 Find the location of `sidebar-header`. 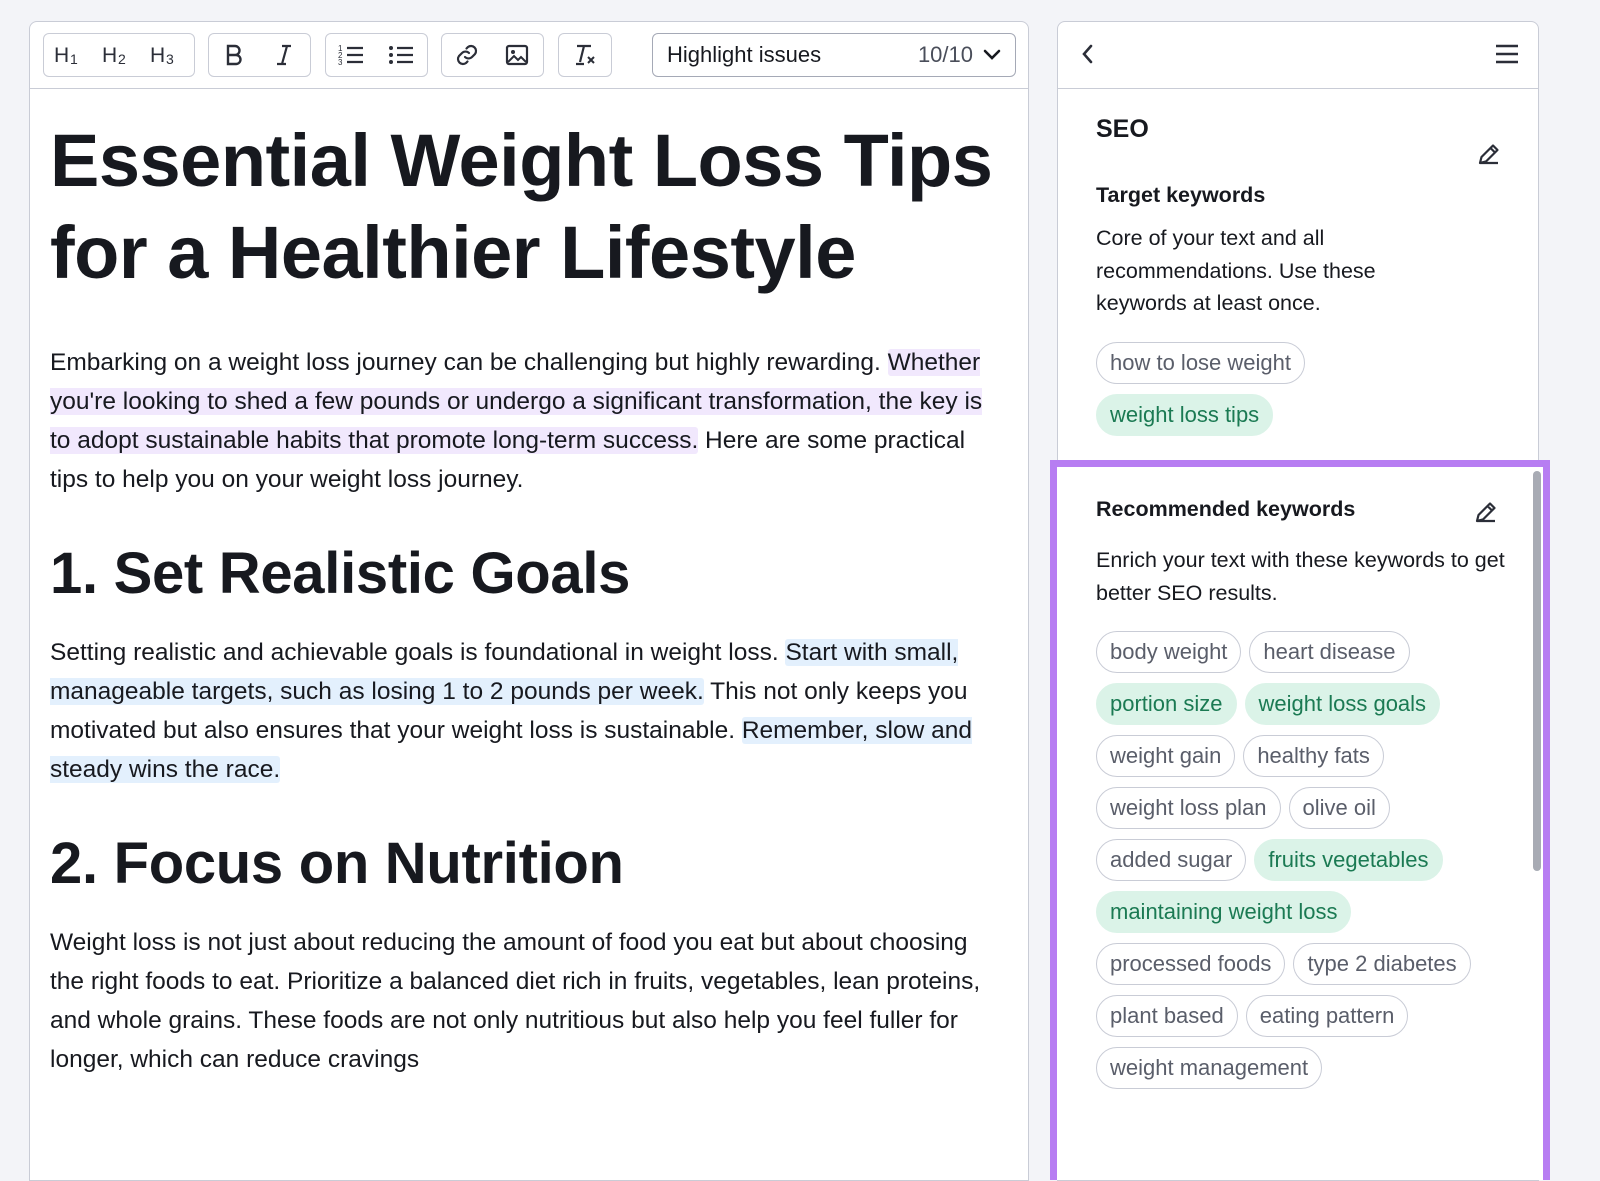

sidebar-header is located at coordinates (1298, 55).